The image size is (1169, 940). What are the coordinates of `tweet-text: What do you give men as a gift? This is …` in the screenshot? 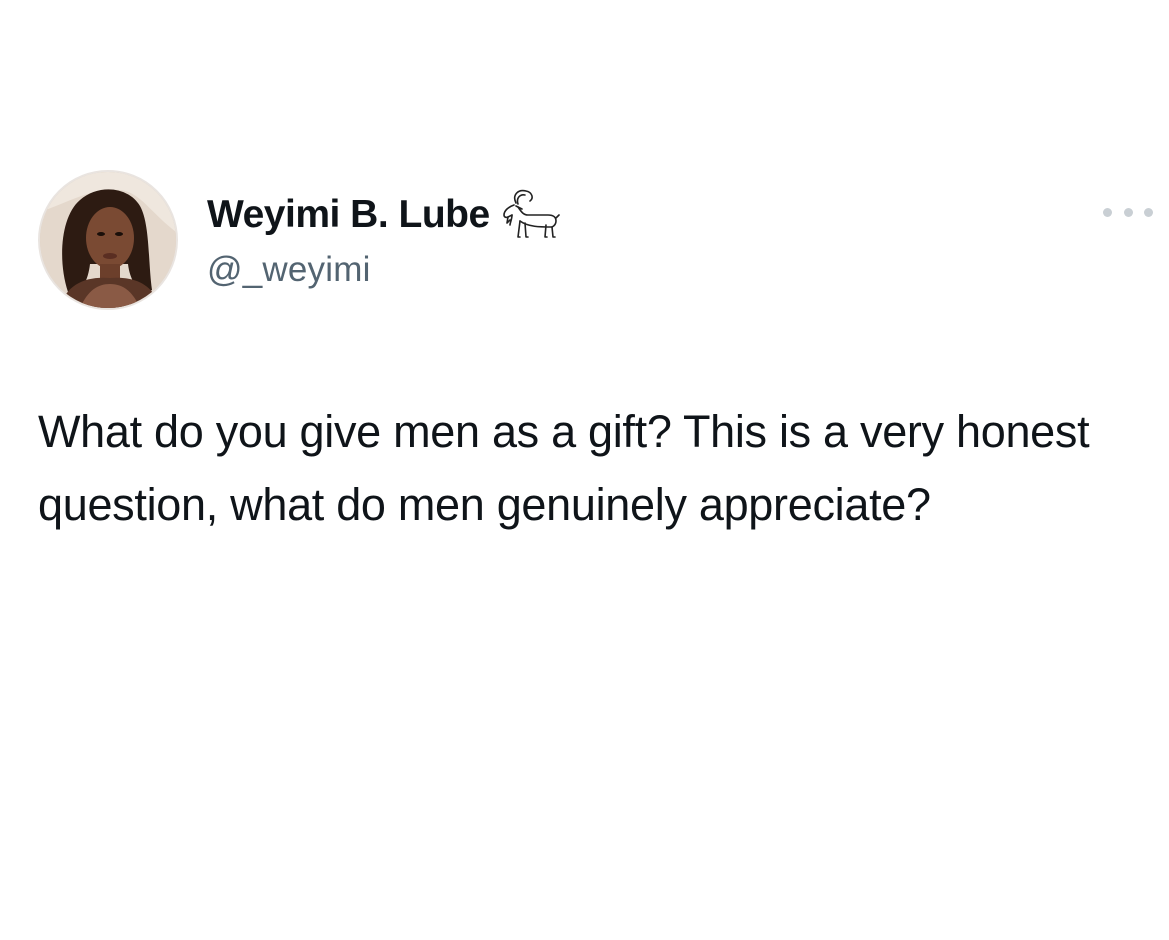 It's located at (564, 468).